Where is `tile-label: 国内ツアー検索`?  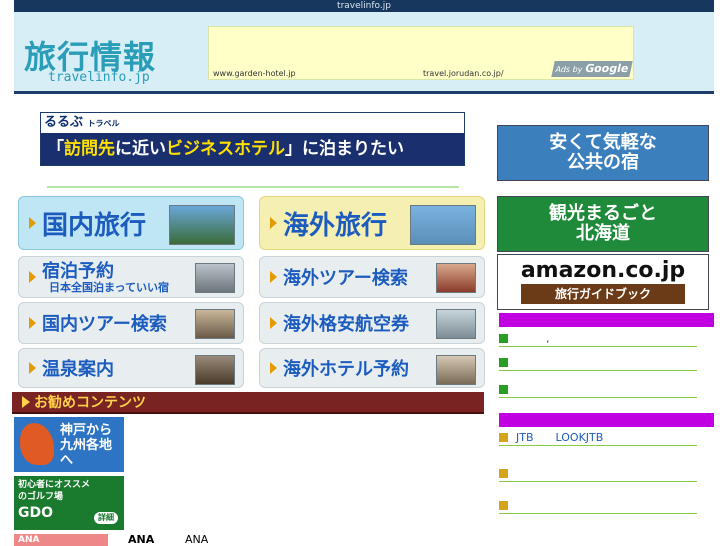
tile-label: 国内ツアー検索 is located at coordinates (104, 324).